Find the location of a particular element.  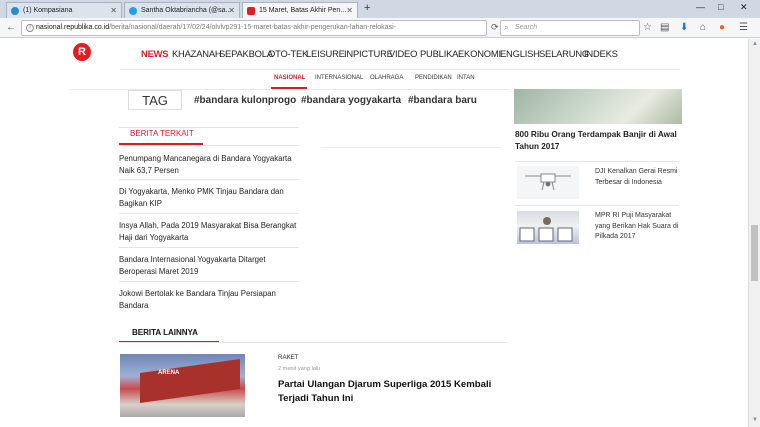

search-input: ⌕ Search is located at coordinates (570, 28).